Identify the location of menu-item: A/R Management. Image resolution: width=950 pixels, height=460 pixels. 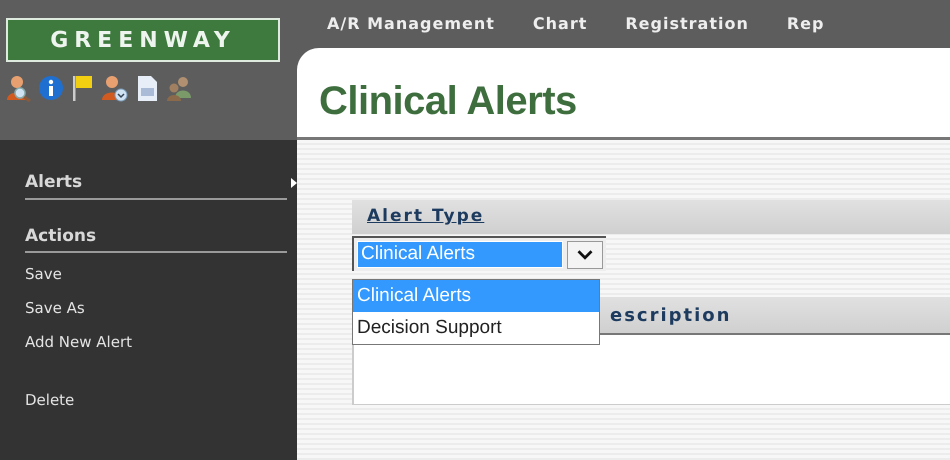
(411, 24).